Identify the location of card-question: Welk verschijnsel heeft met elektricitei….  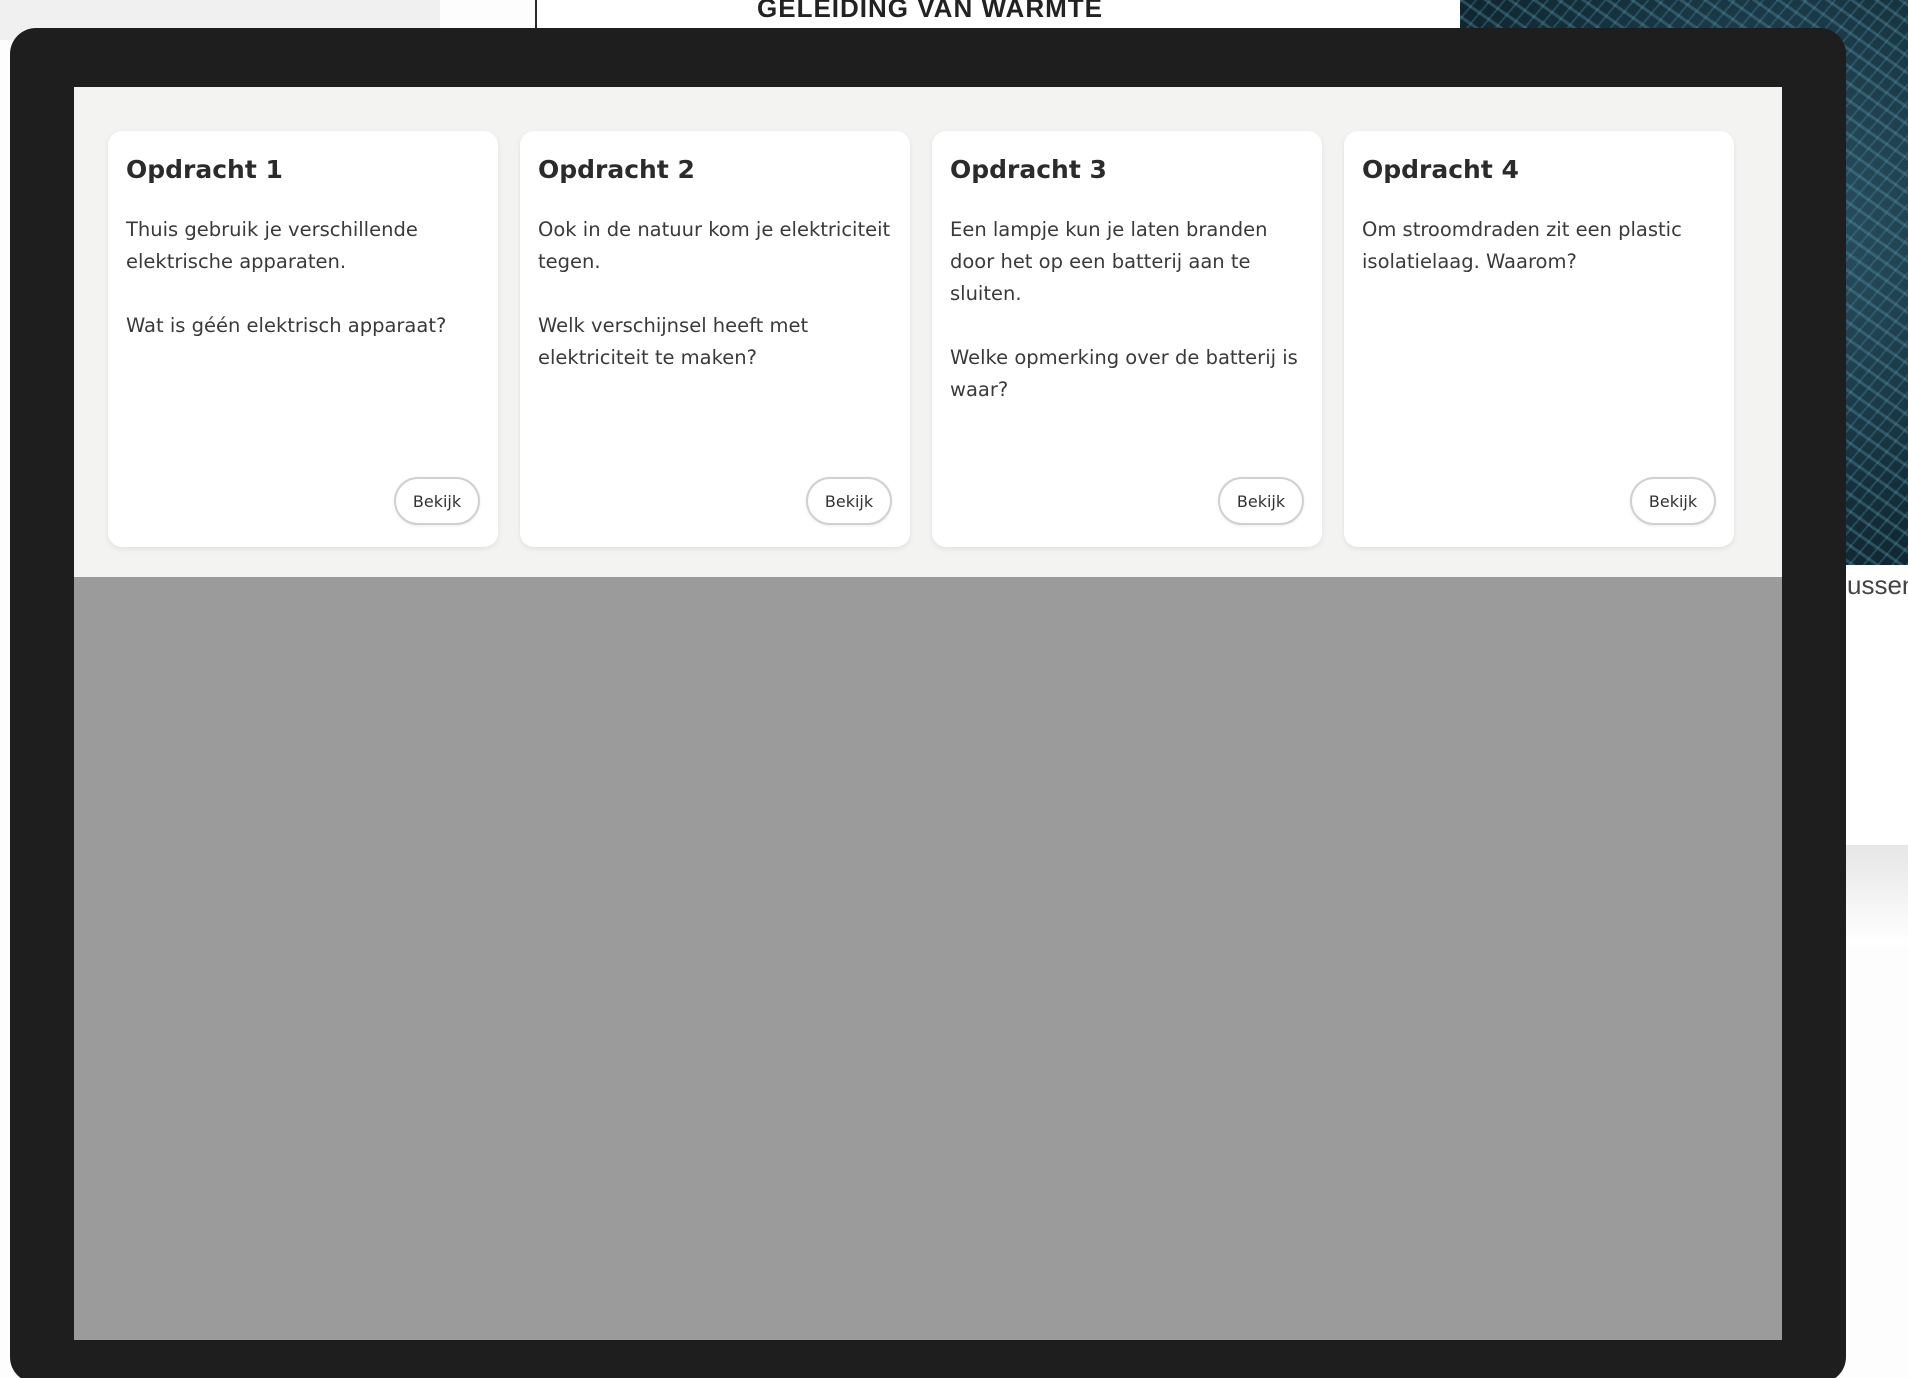
(673, 341).